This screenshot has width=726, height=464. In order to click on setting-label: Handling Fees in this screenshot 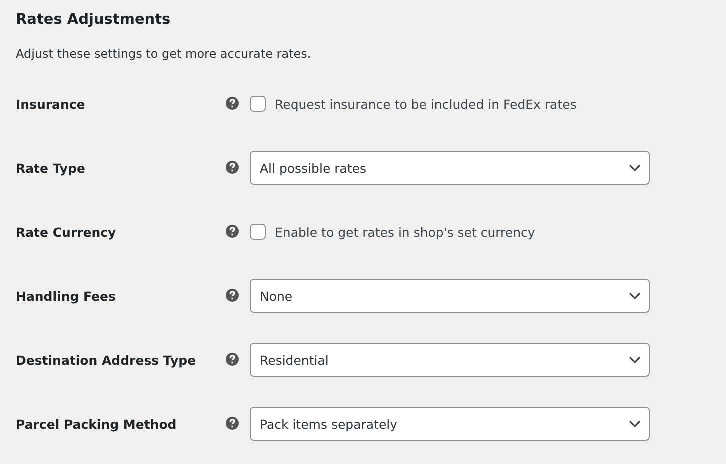, I will do `click(66, 296)`.